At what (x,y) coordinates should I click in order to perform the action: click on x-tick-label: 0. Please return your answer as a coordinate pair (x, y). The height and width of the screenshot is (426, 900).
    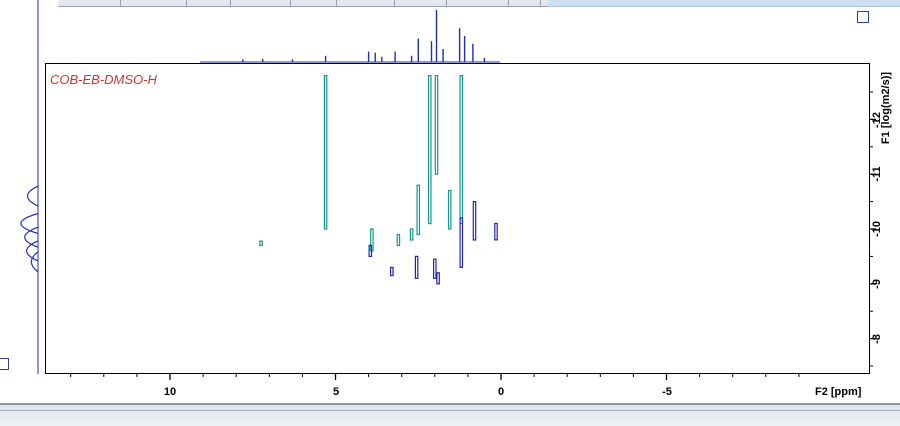
    Looking at the image, I should click on (501, 392).